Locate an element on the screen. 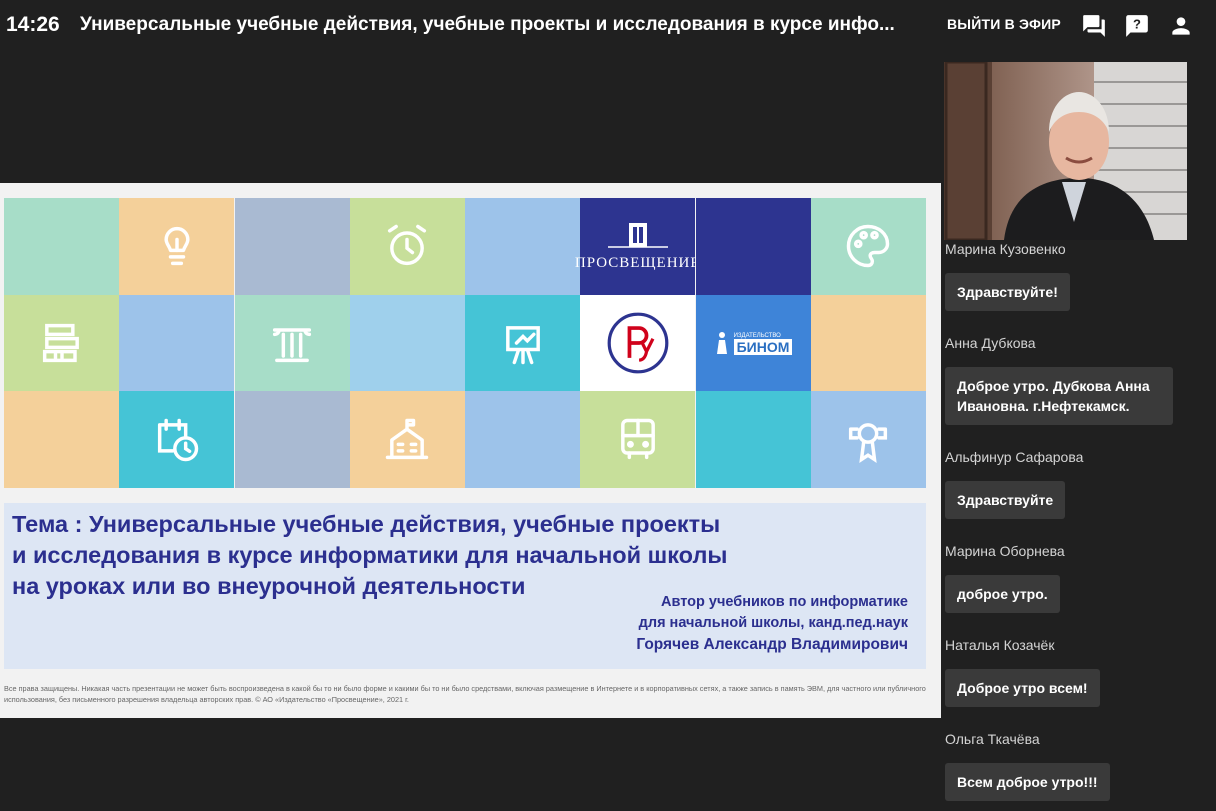 The width and height of the screenshot is (1216, 811). palette-icon is located at coordinates (868, 246).